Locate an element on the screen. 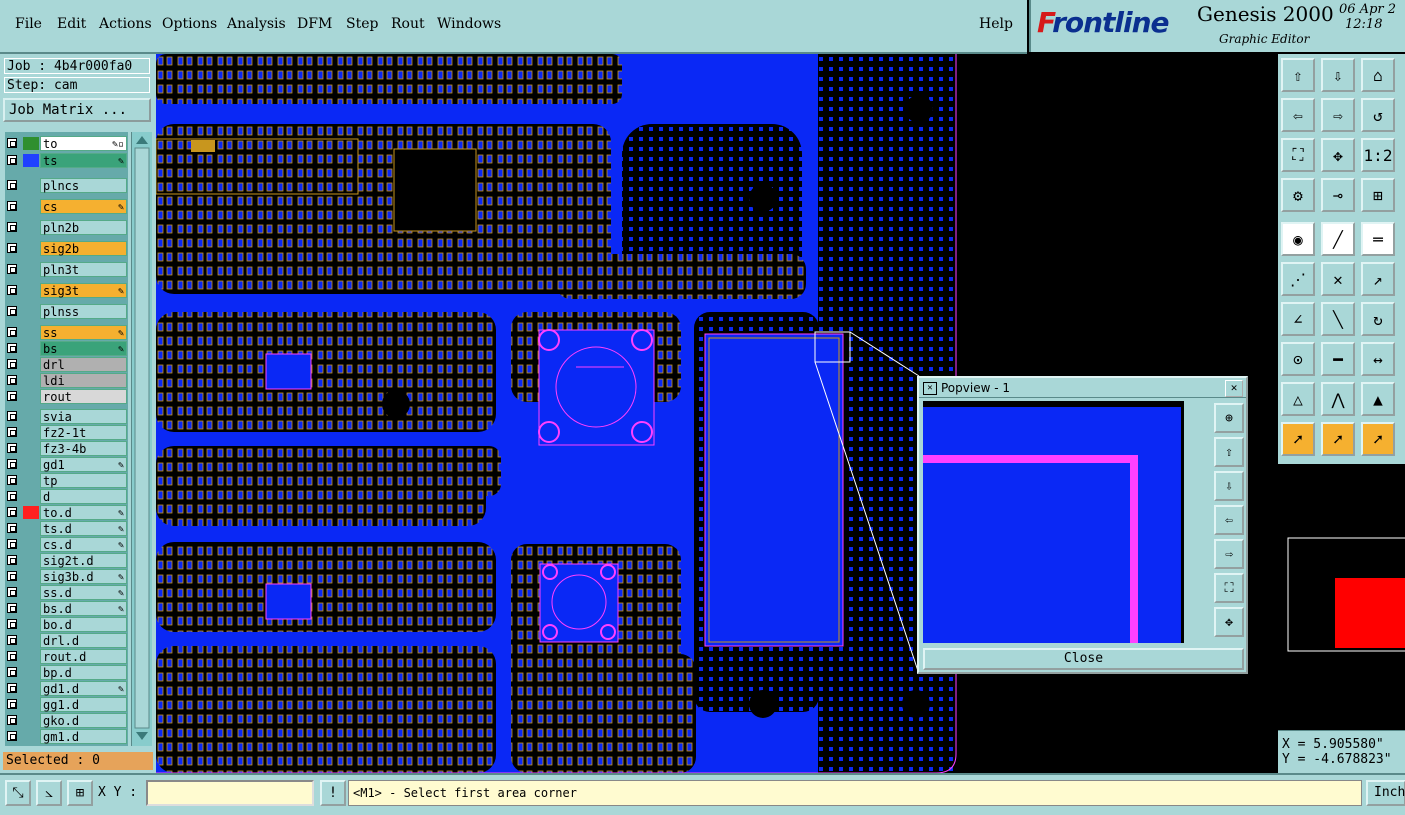 Image resolution: width=1405 pixels, height=815 pixels. layer-name: fz2-1t is located at coordinates (83, 432).